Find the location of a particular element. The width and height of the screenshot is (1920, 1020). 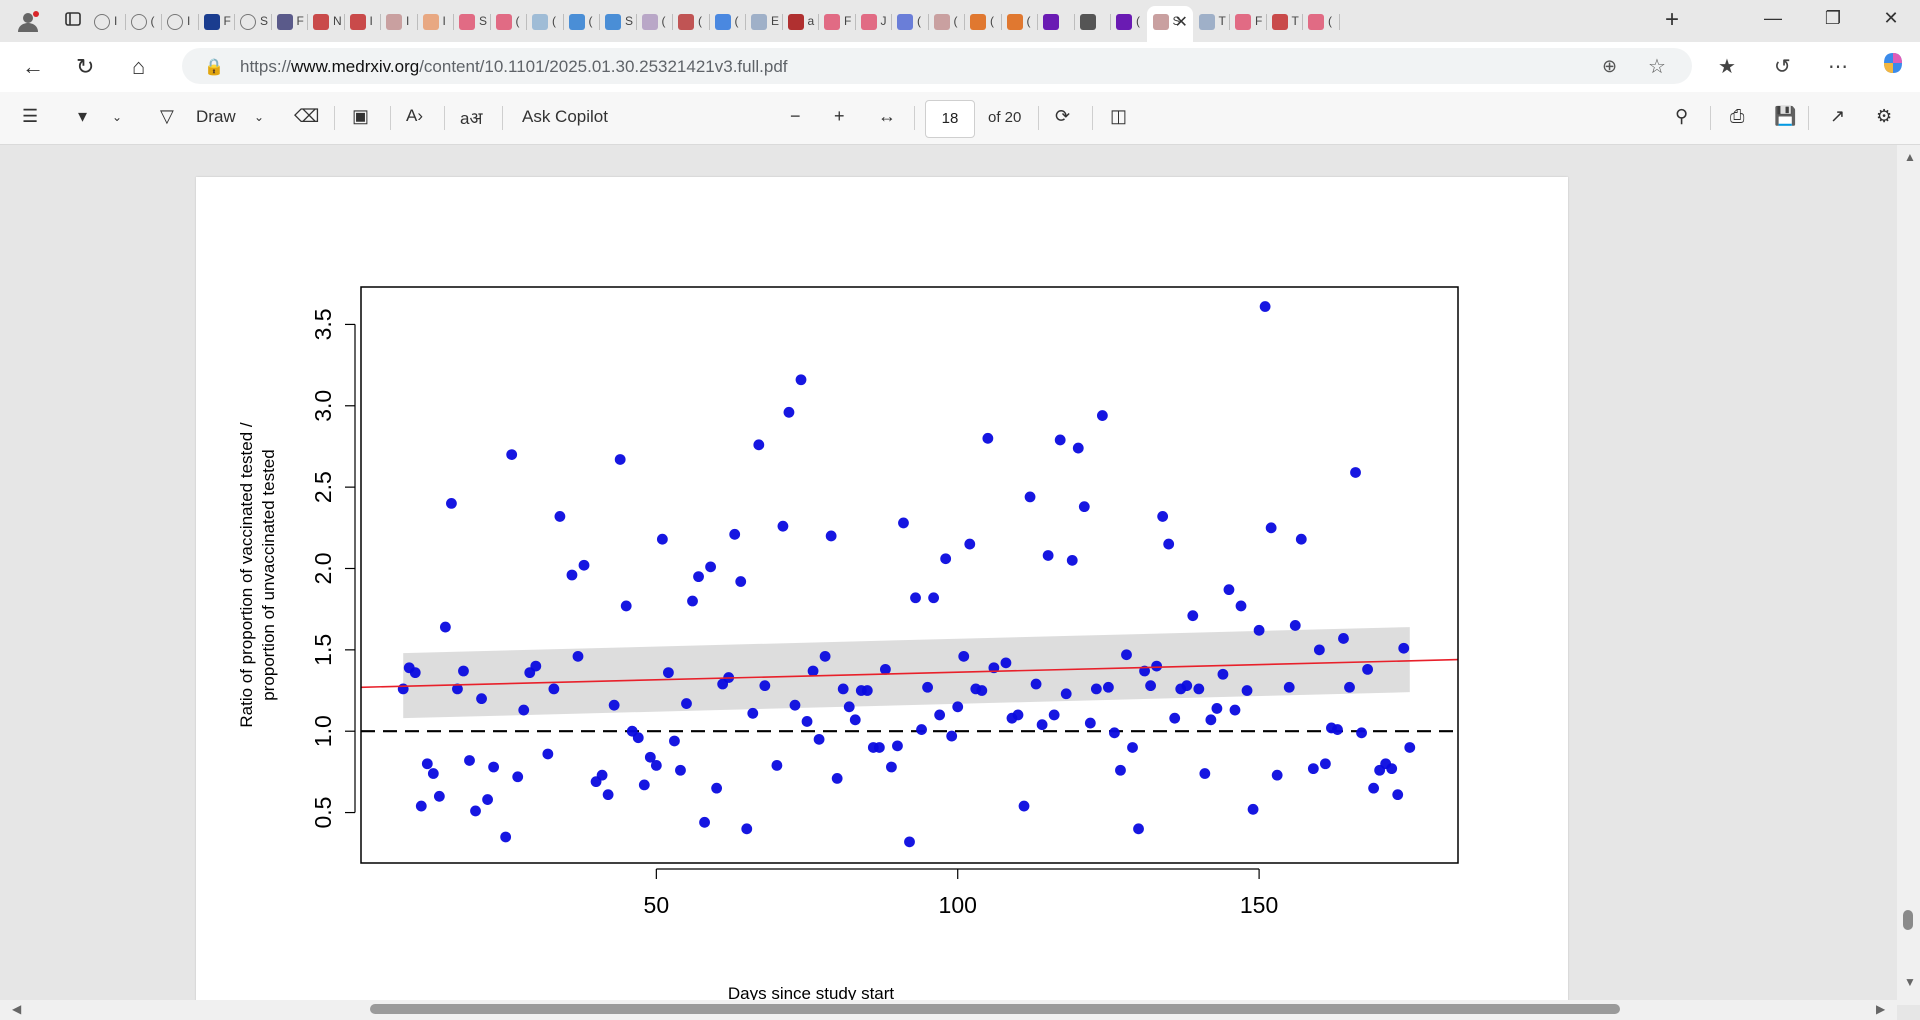

browser-tab: E is located at coordinates (764, 21).